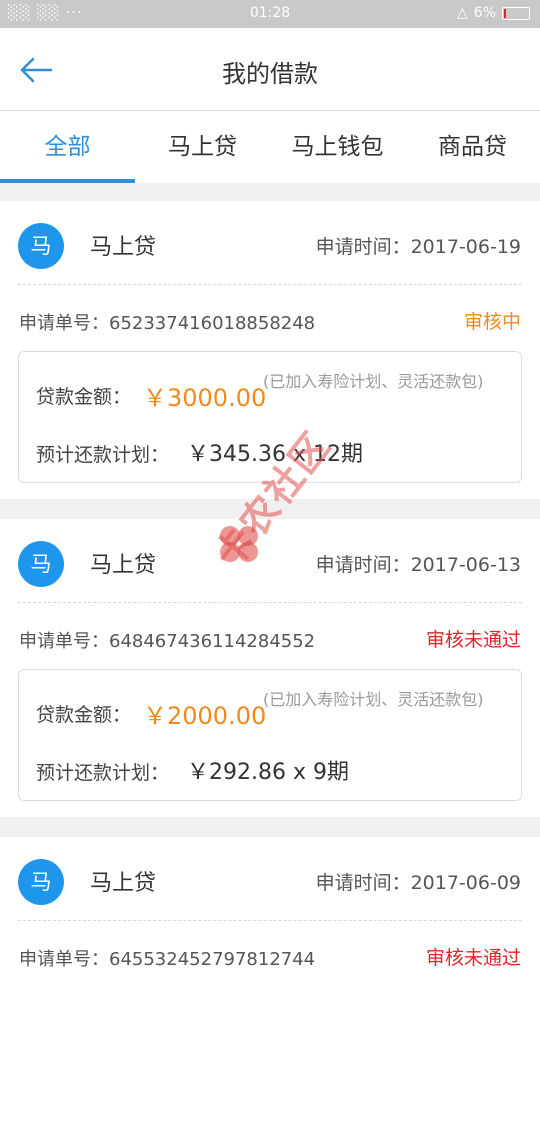  I want to click on tab-all: 全部, so click(67, 147).